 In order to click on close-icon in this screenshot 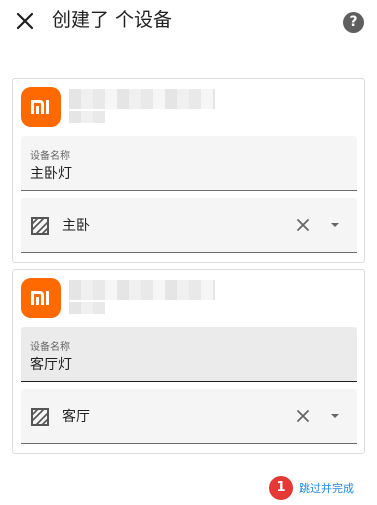, I will do `click(25, 21)`.